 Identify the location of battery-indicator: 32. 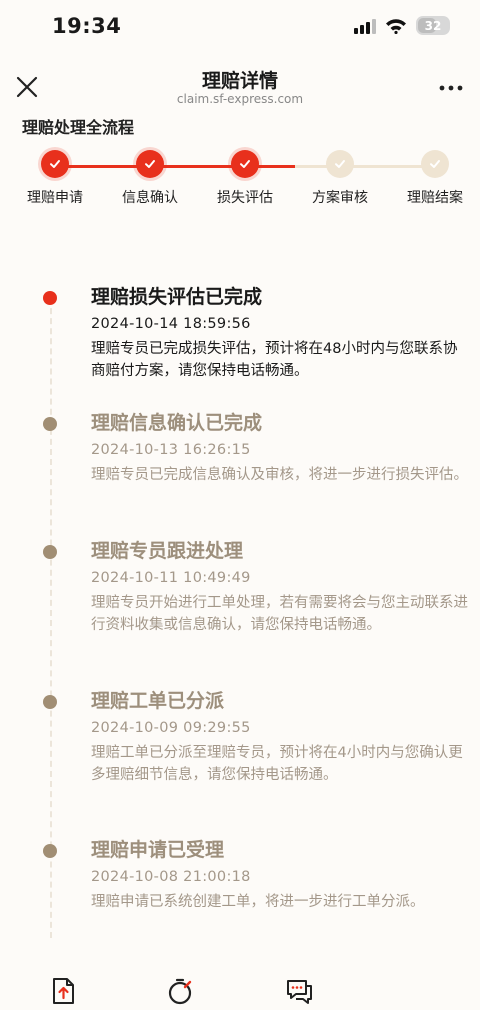
(433, 25).